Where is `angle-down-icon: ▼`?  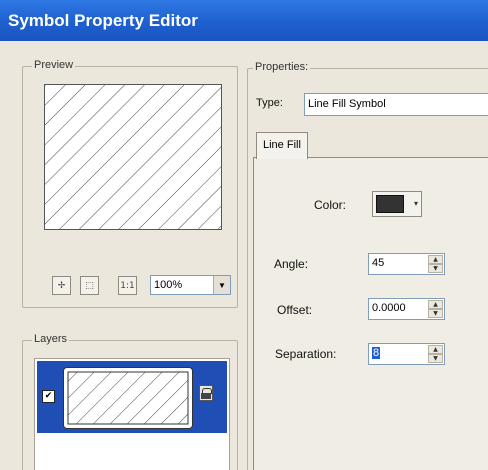
angle-down-icon: ▼ is located at coordinates (435, 268).